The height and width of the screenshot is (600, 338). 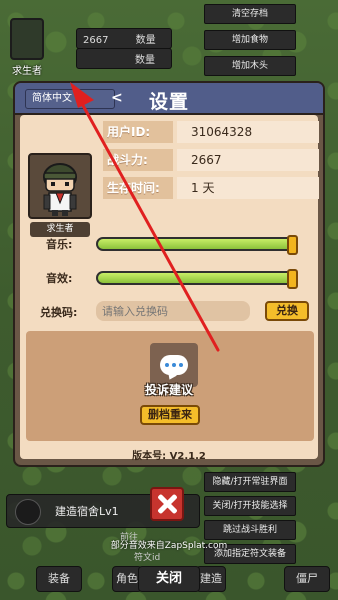 I want to click on player-avatar-top, so click(x=27, y=39).